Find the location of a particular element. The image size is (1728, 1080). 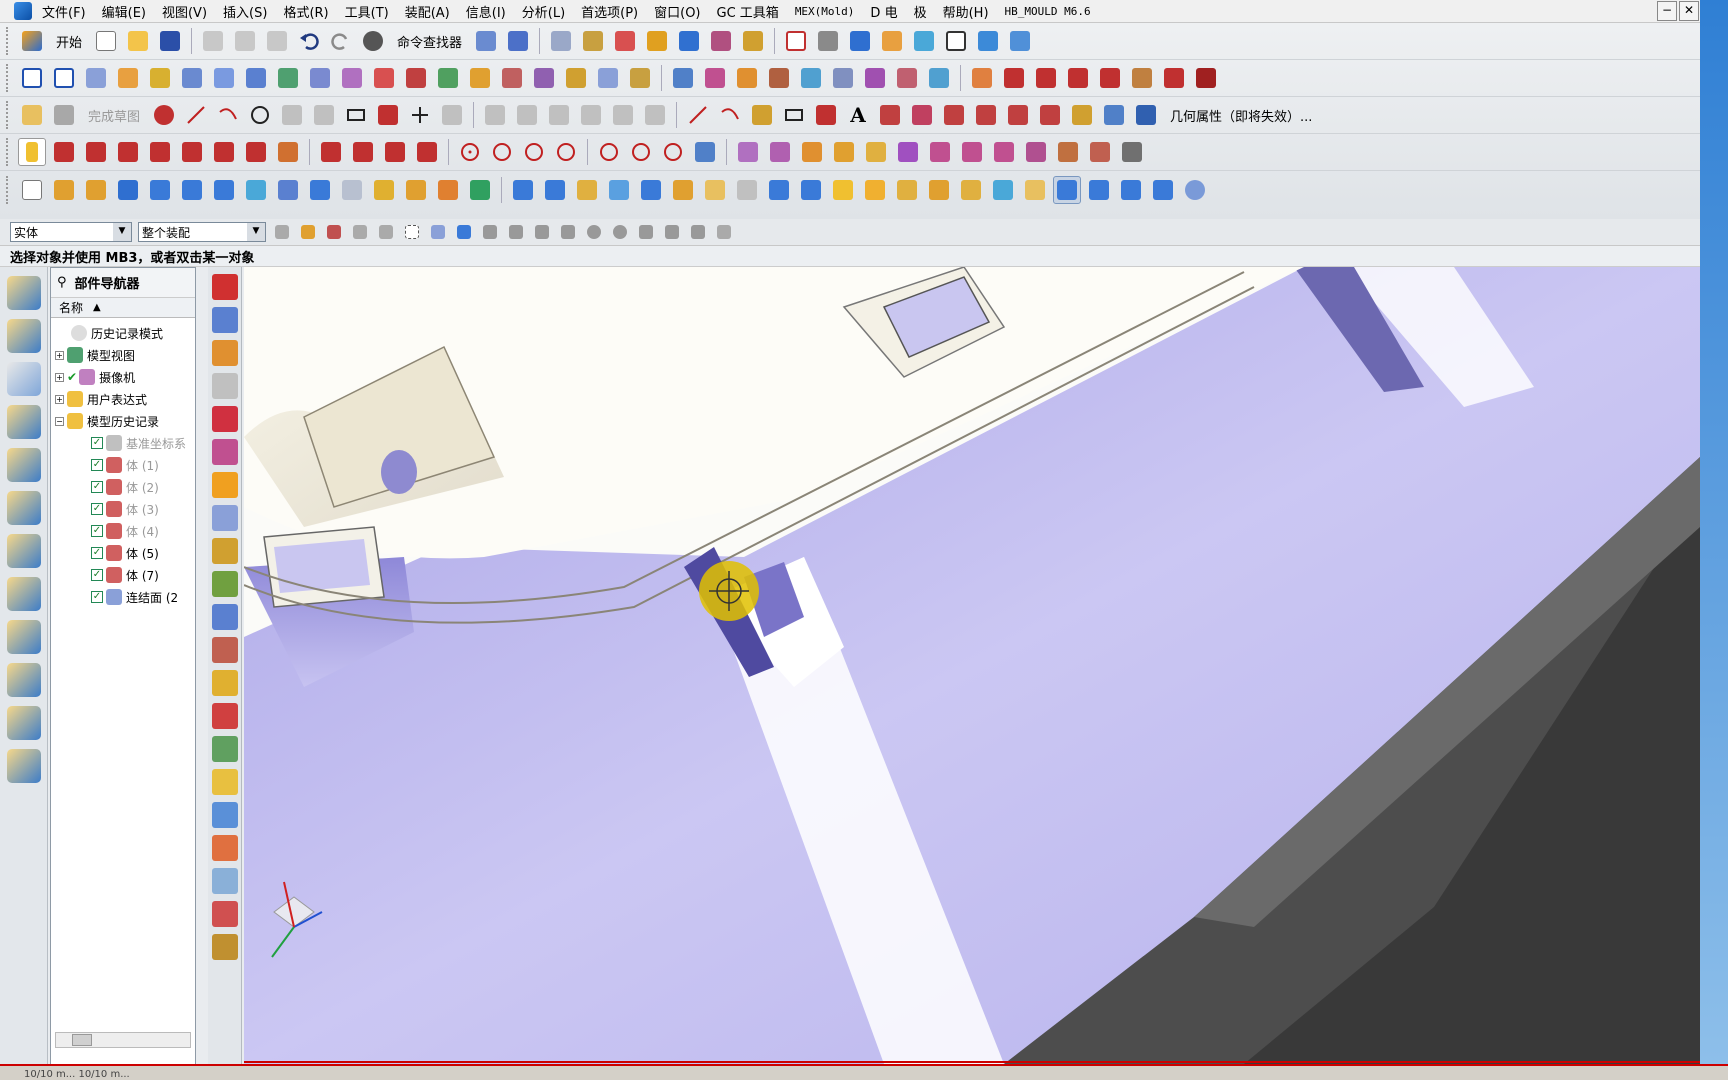

cube-grid-icon is located at coordinates (1003, 190).